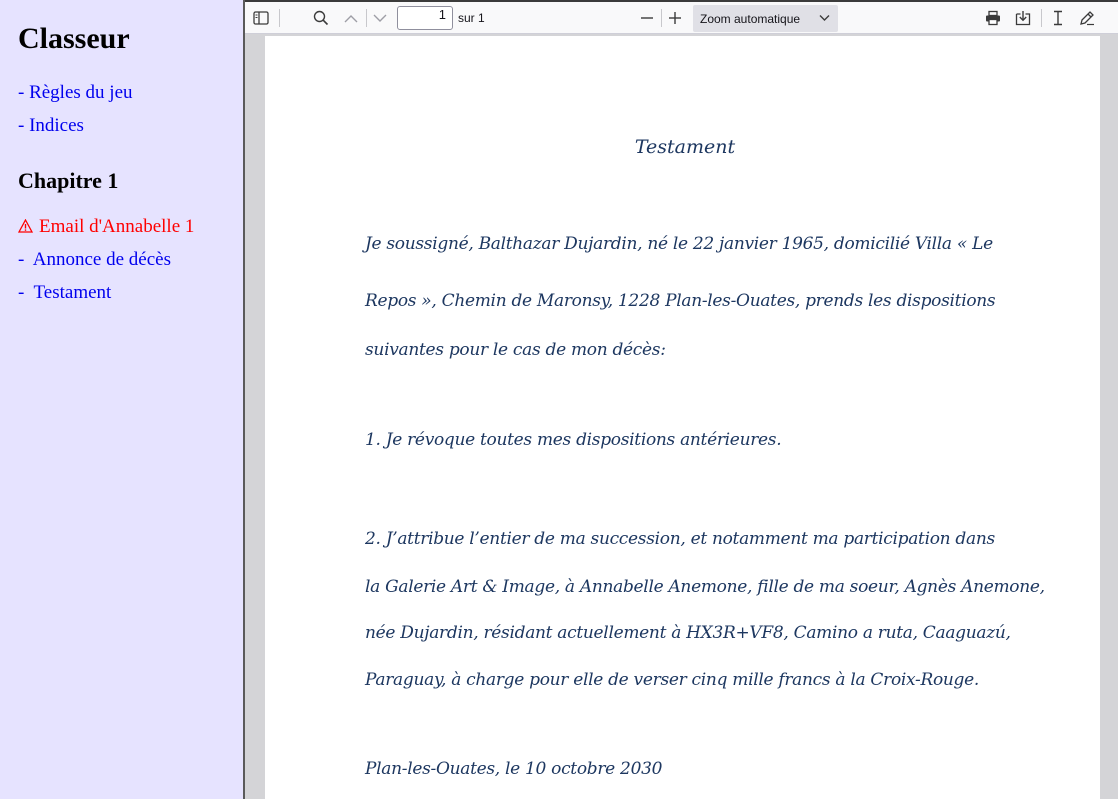  Describe the element at coordinates (1058, 18) in the screenshot. I see `text-cursor-icon` at that location.